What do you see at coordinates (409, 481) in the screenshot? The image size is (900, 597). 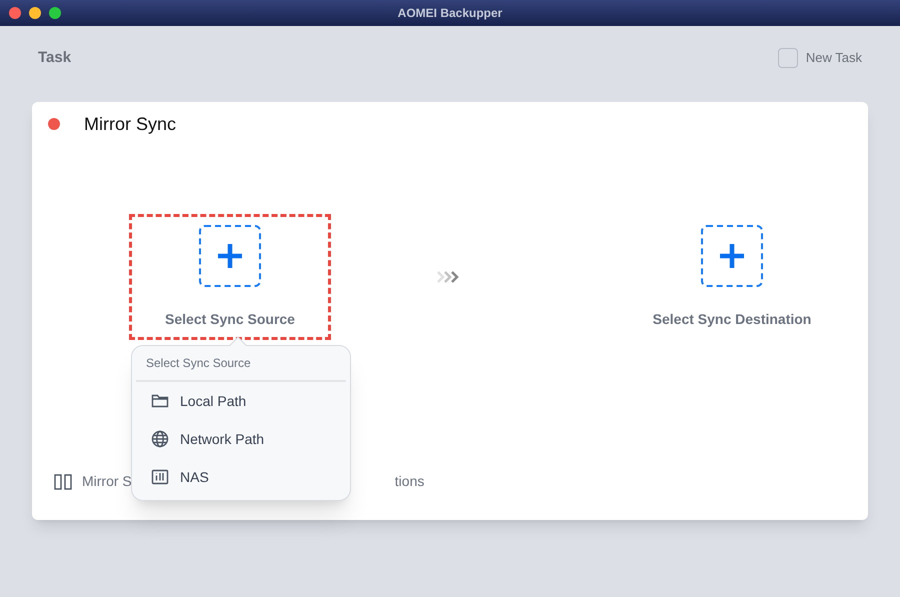 I see `options-label: tions` at bounding box center [409, 481].